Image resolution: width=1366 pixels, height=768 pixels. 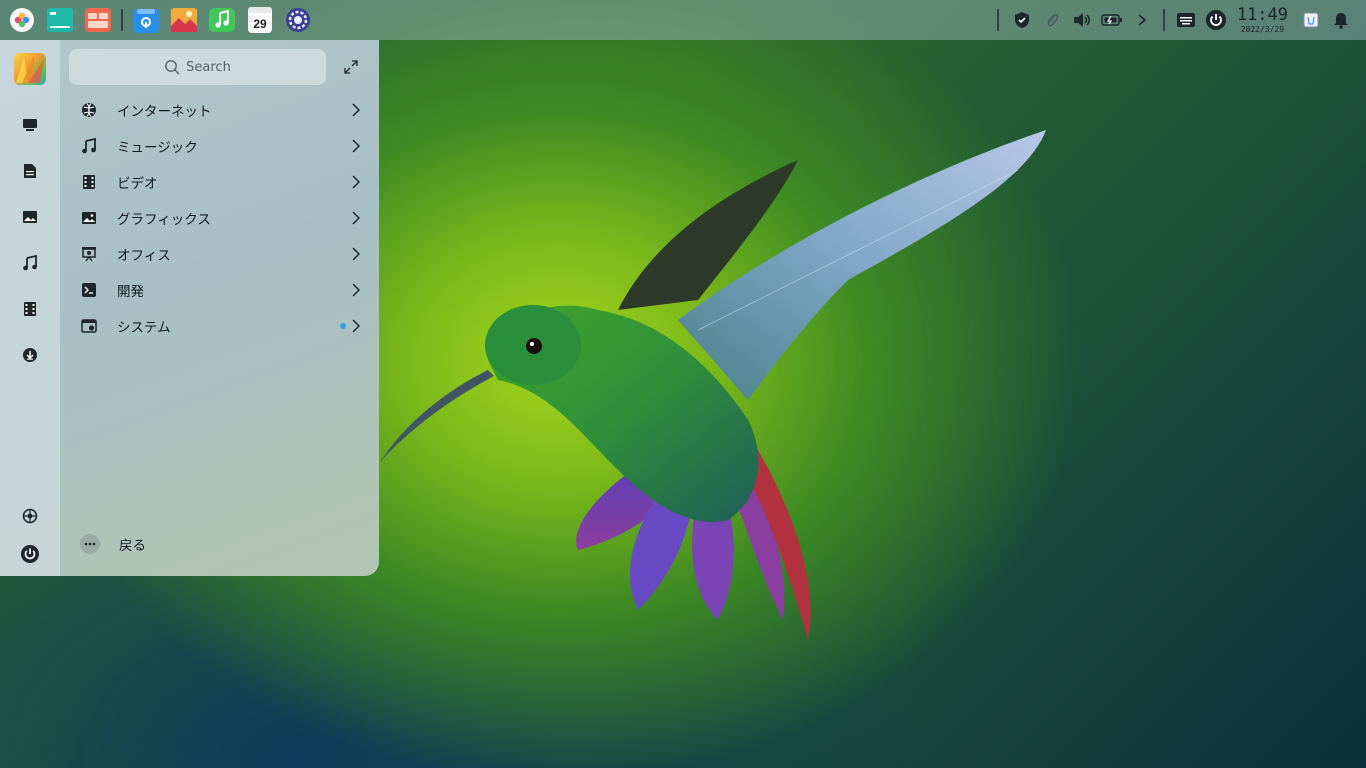 I want to click on category-label: ビデオ, so click(x=137, y=184).